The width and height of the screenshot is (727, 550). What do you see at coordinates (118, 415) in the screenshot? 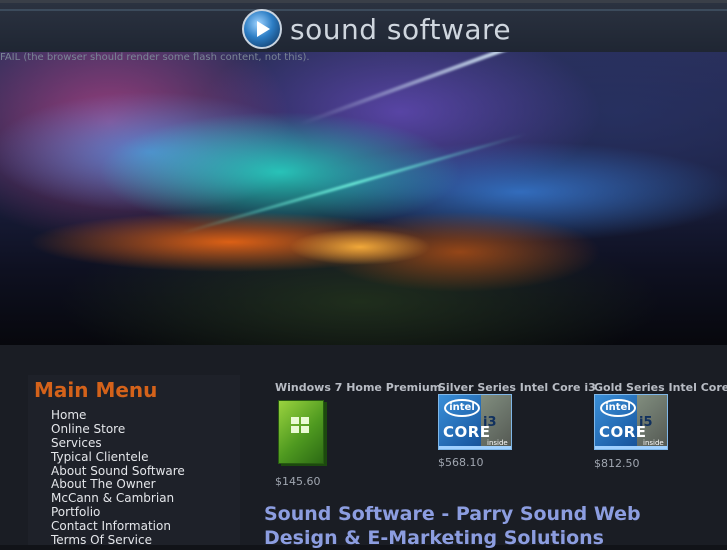
I see `menu-item-home: Home` at bounding box center [118, 415].